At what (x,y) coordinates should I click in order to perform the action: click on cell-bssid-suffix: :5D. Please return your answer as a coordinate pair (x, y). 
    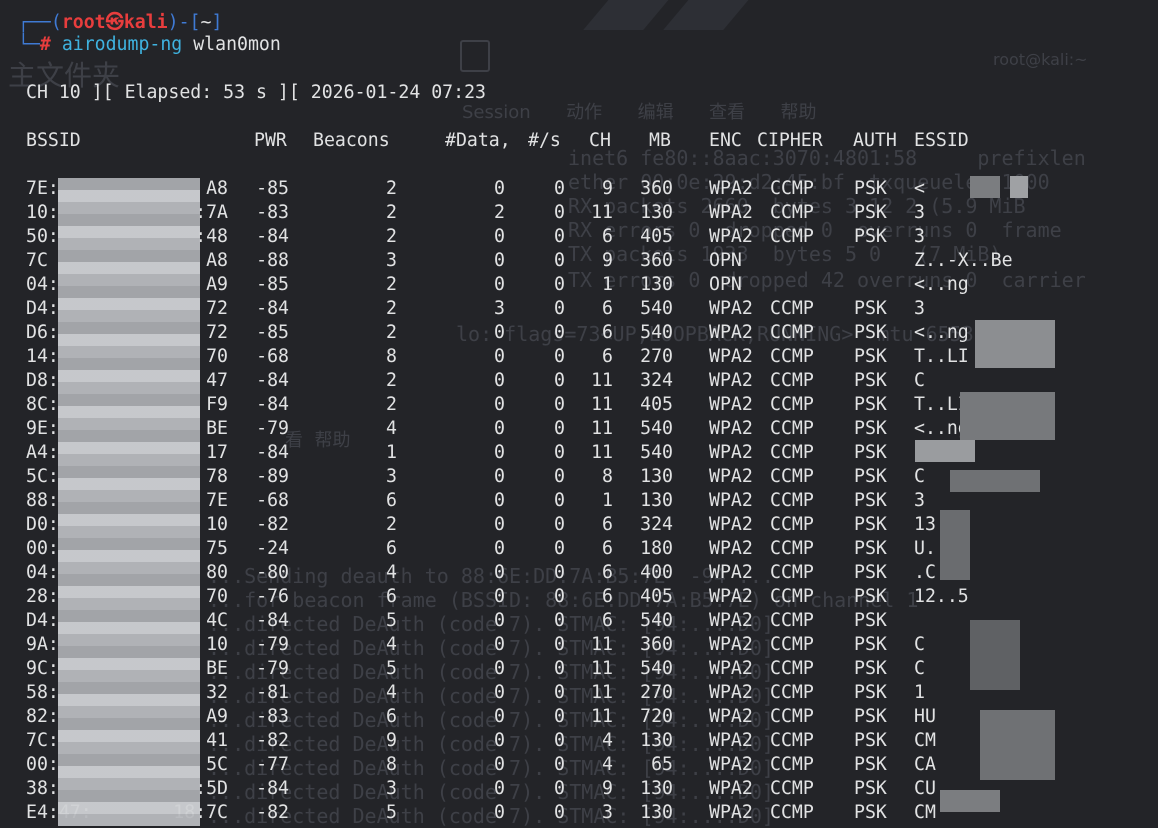
    Looking at the image, I should click on (211, 788).